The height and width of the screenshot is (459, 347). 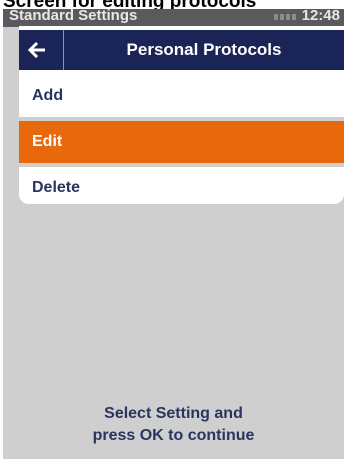 What do you see at coordinates (204, 49) in the screenshot?
I see `page-title: Personal Protocols` at bounding box center [204, 49].